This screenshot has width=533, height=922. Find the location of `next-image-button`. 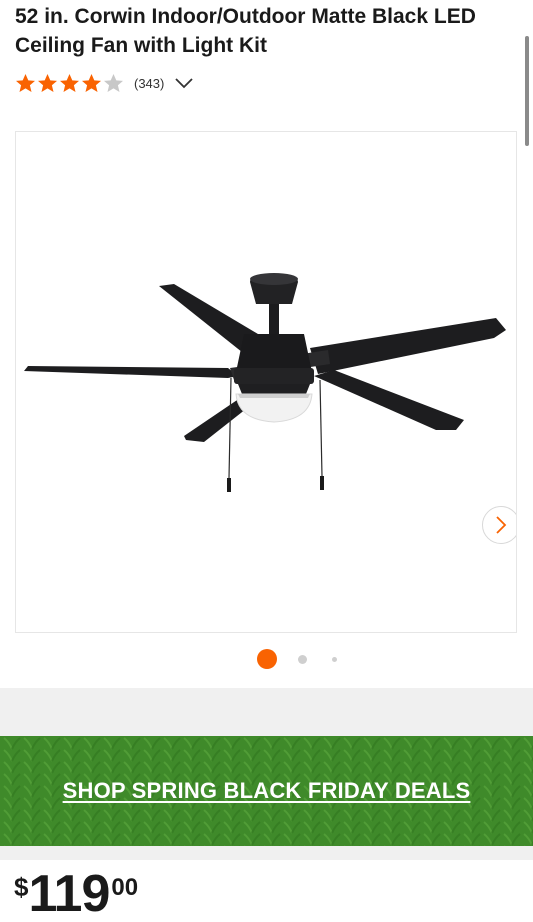

next-image-button is located at coordinates (499, 525).